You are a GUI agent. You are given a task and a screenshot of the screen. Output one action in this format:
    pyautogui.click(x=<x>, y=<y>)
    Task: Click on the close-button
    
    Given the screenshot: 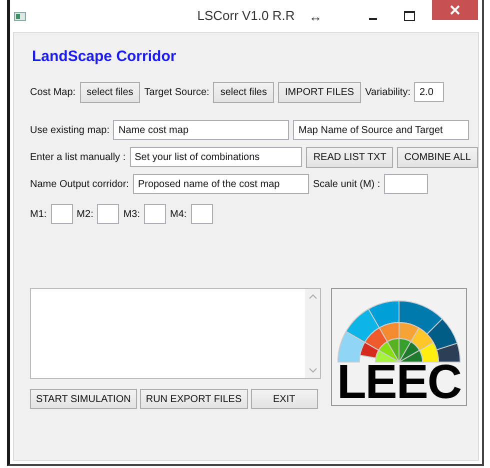 What is the action you would take?
    pyautogui.click(x=455, y=10)
    